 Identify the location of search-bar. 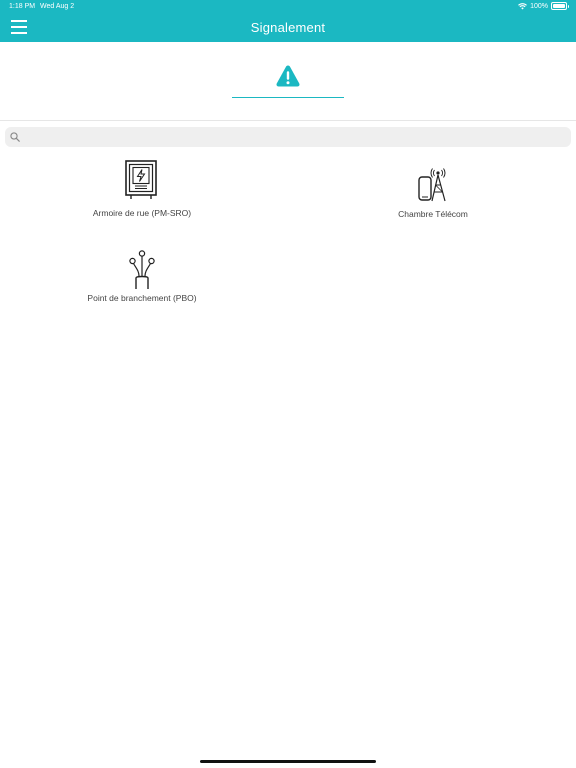
(288, 138).